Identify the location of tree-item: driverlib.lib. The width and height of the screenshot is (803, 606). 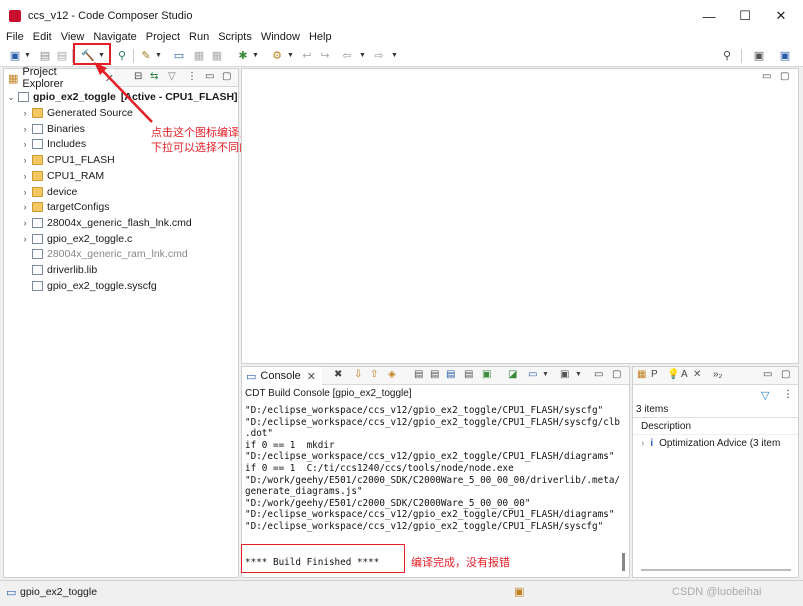
(58, 270).